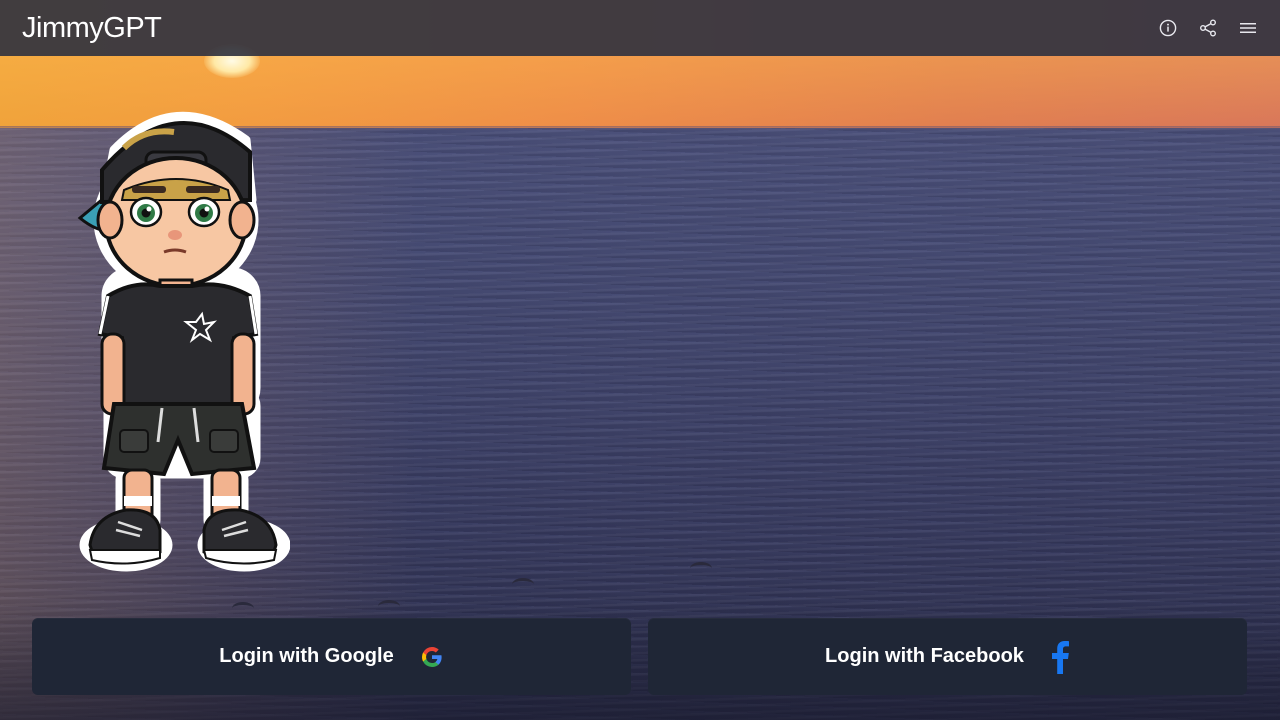 The width and height of the screenshot is (1280, 720). I want to click on header-actions, so click(1208, 28).